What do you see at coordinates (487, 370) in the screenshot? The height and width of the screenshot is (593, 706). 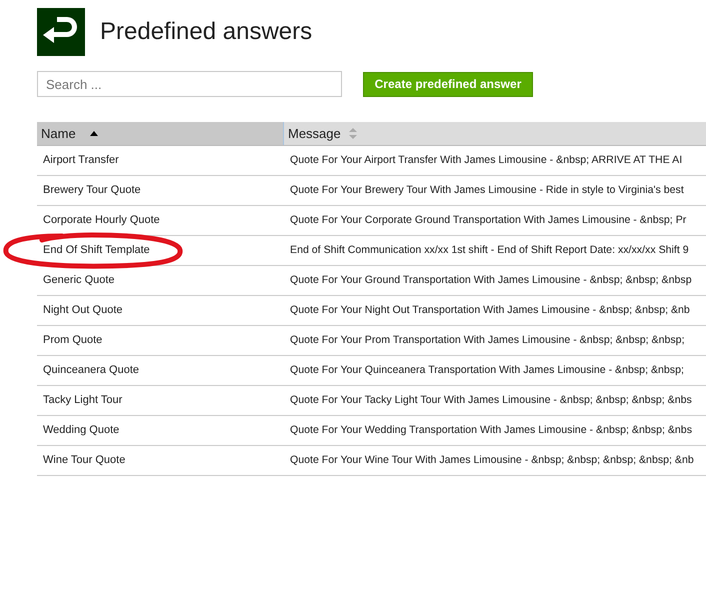 I see `message-cell-text: Quote For Your Quinceanera Transportation With James Limousine - &nbsp; &nbsp;` at bounding box center [487, 370].